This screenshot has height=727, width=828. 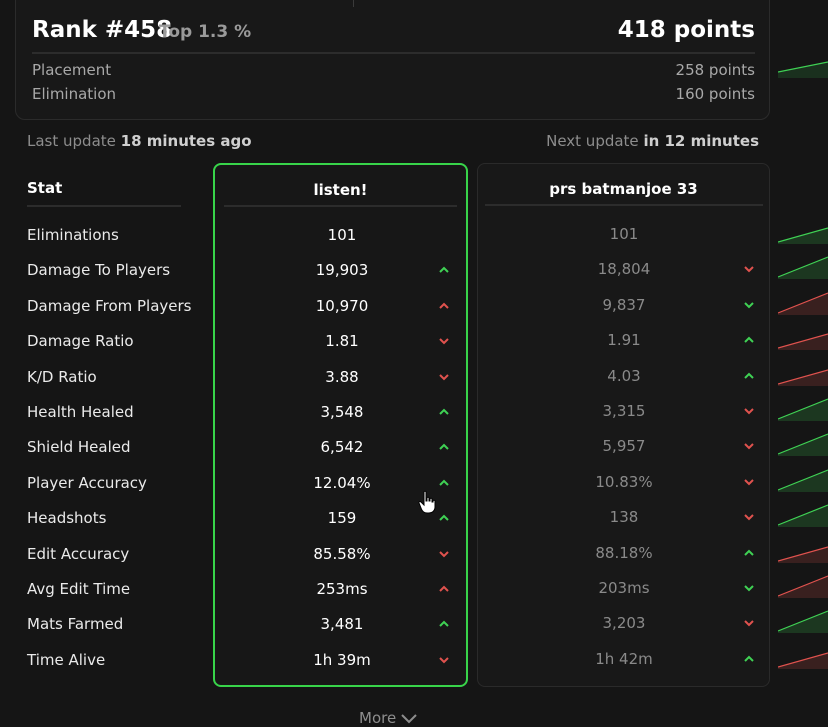 What do you see at coordinates (393, 70) in the screenshot?
I see `placement-row: Placement 258 points` at bounding box center [393, 70].